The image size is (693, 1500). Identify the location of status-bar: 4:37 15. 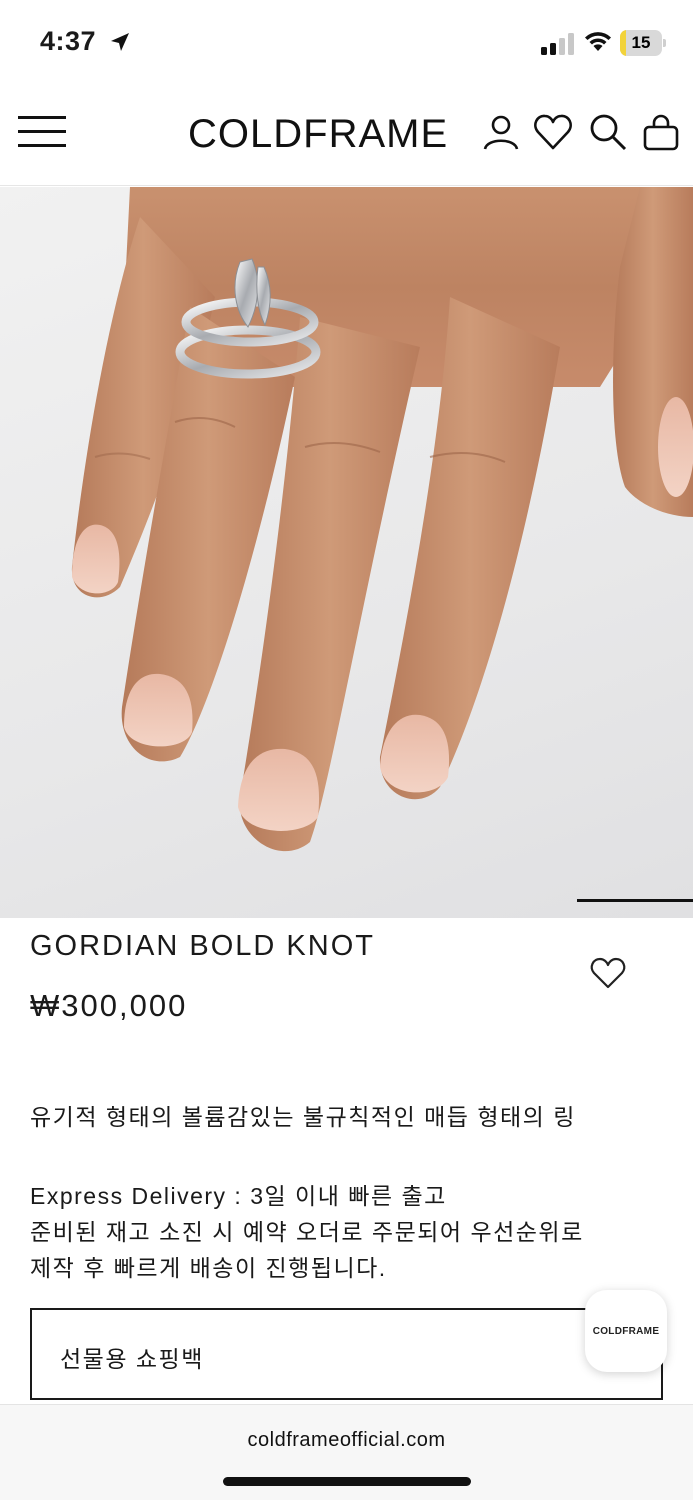
(346, 43).